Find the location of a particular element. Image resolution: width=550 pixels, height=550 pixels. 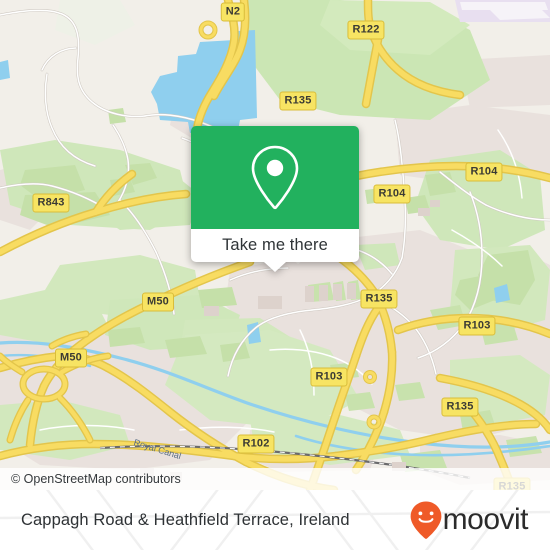

road-shield-r122: R122 is located at coordinates (366, 30).